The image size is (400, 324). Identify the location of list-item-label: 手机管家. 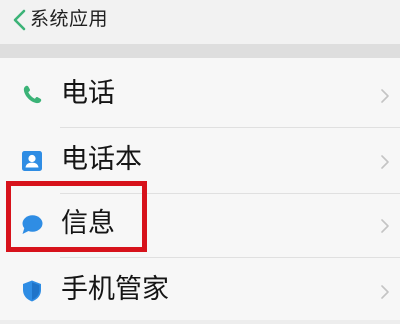
(115, 289).